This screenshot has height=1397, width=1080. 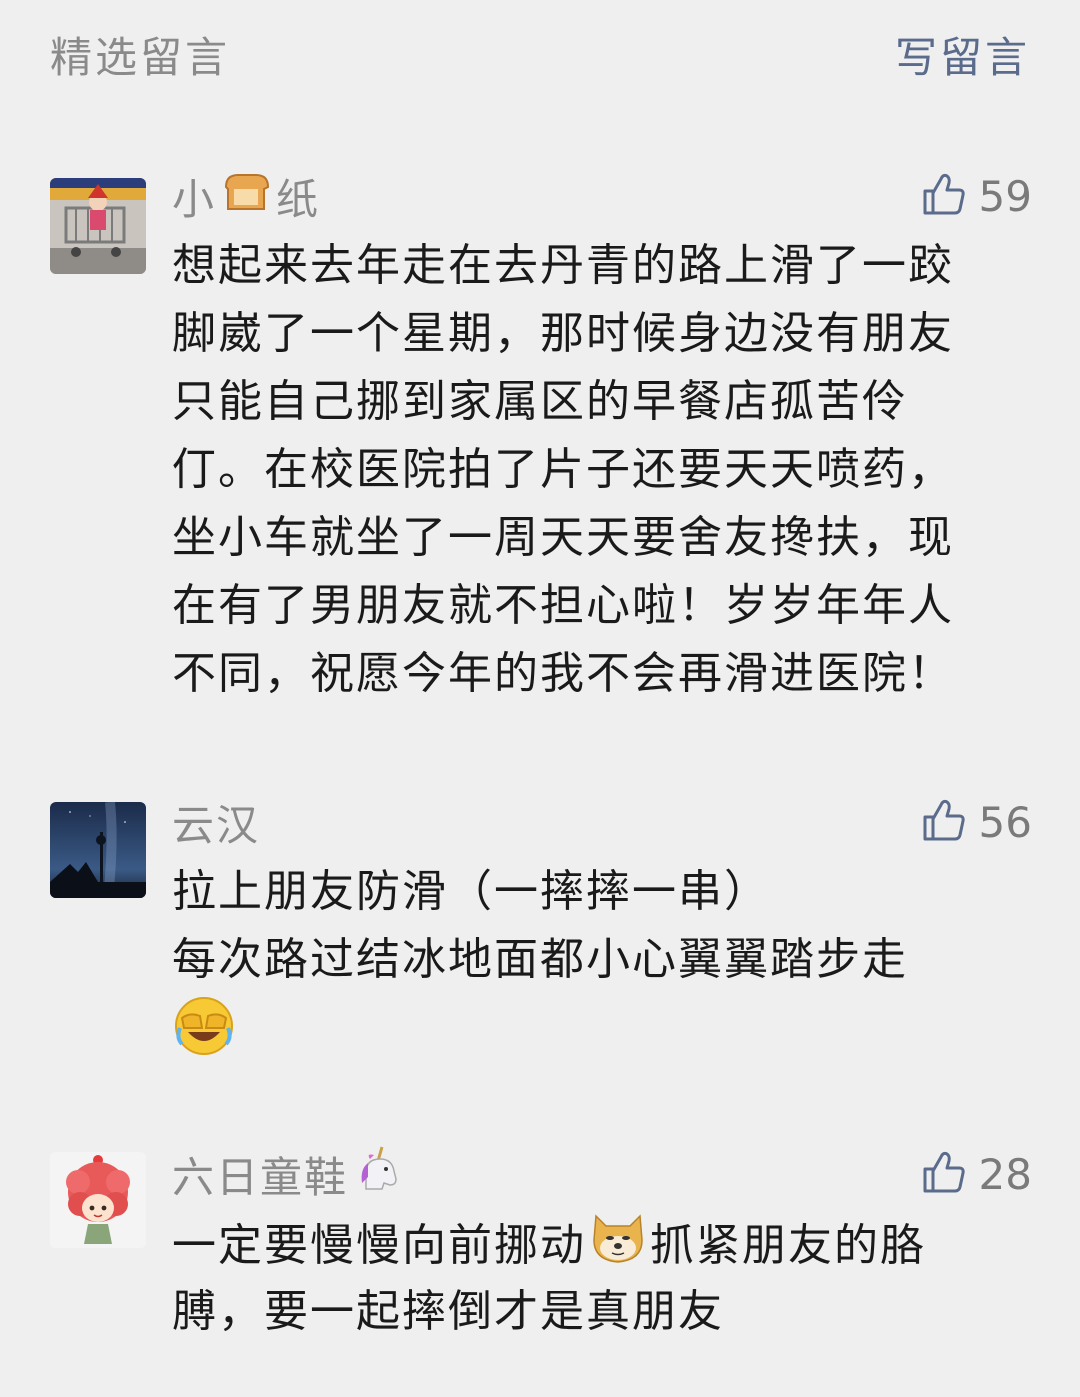 I want to click on comment-line: 在有了男朋友就不担心啦！岁岁年年人, so click(x=563, y=605).